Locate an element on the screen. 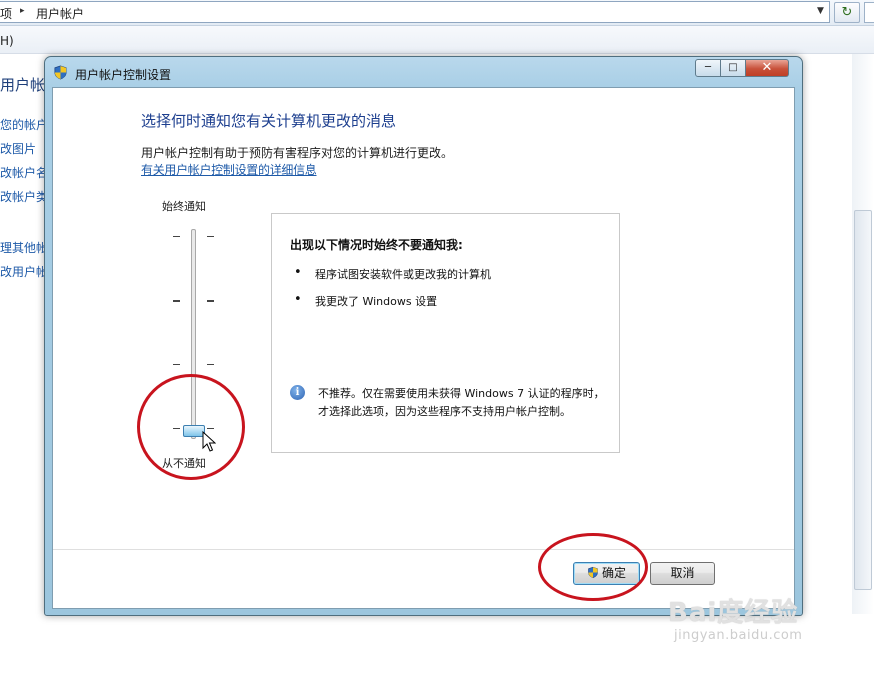 This screenshot has height=673, width=874. slider-top-label: 始终通知 is located at coordinates (184, 206).